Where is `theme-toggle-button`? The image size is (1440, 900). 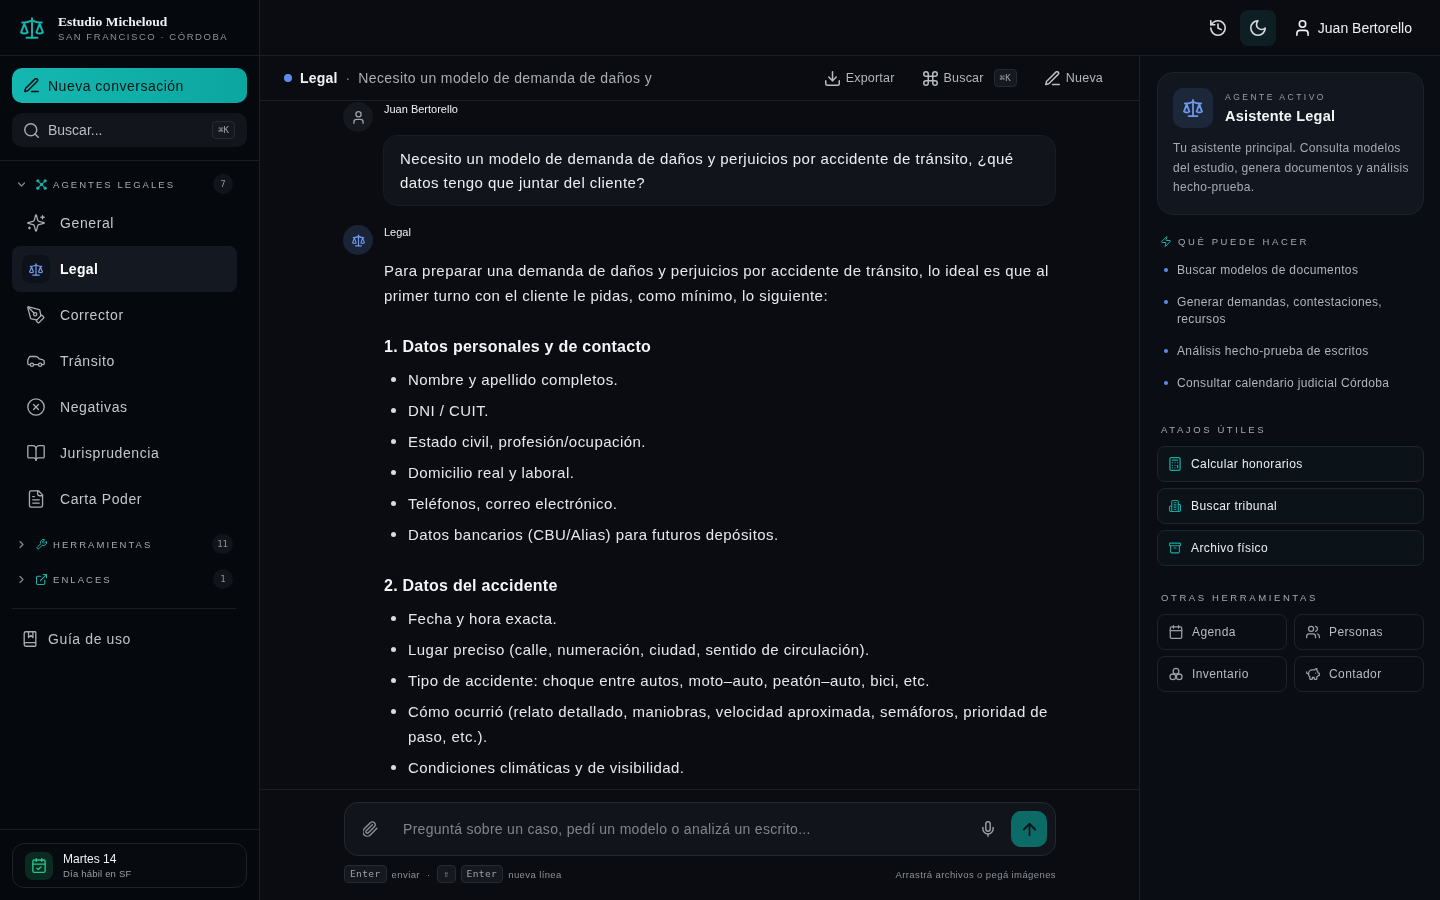 theme-toggle-button is located at coordinates (1257, 27).